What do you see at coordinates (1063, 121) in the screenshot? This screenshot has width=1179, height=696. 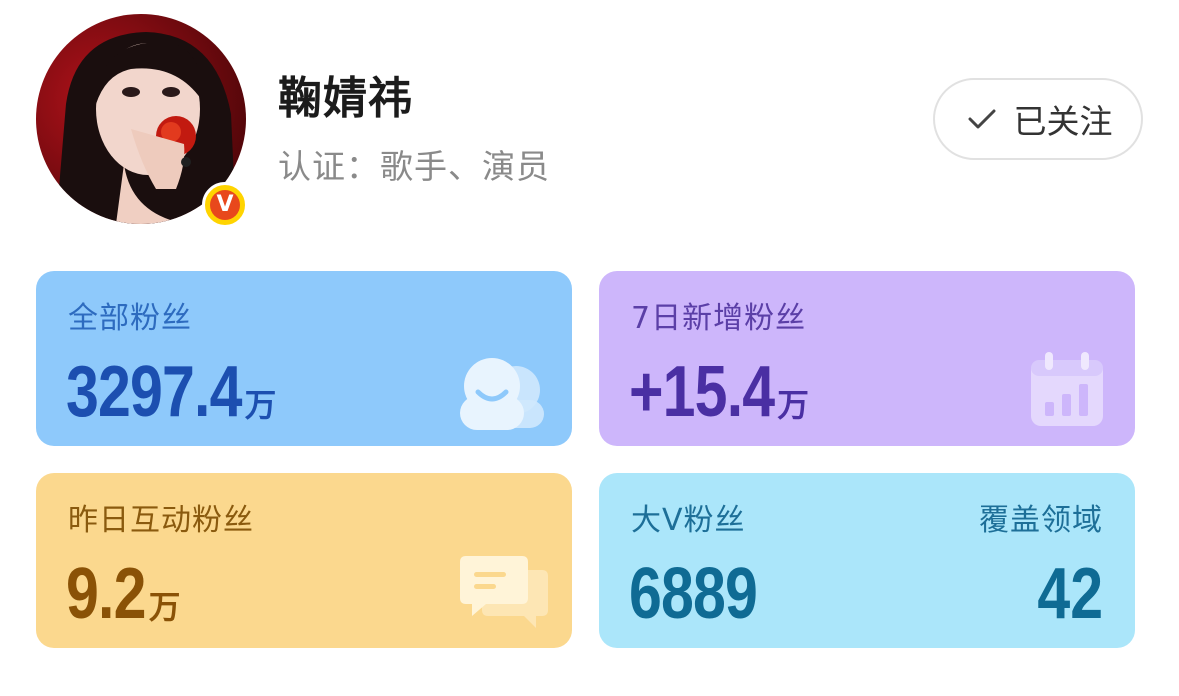 I see `follow-button-label: 已关注` at bounding box center [1063, 121].